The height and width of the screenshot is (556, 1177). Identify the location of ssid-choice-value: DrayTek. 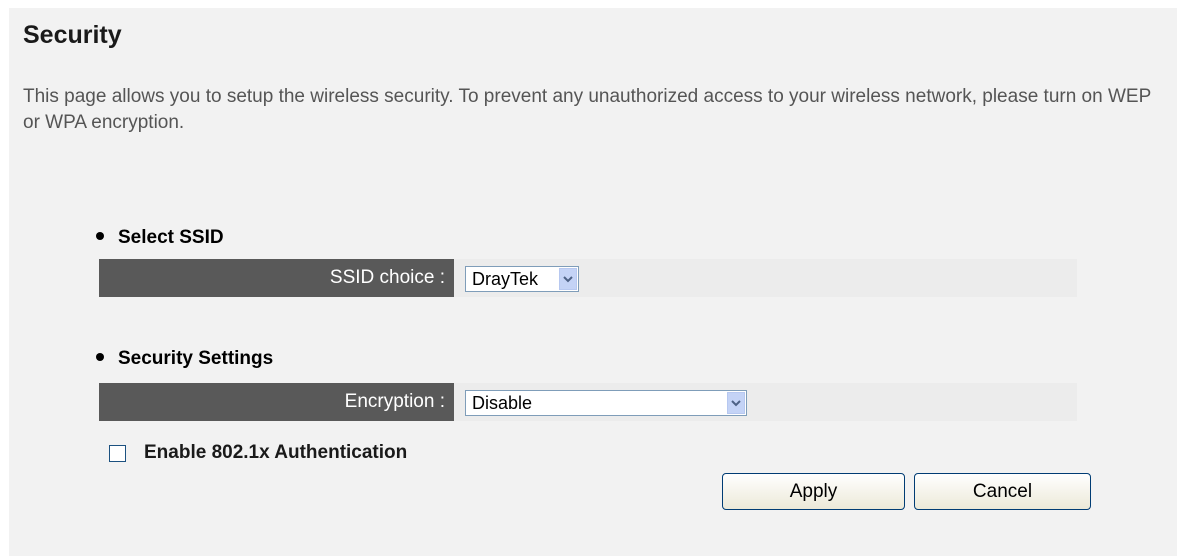
(505, 279).